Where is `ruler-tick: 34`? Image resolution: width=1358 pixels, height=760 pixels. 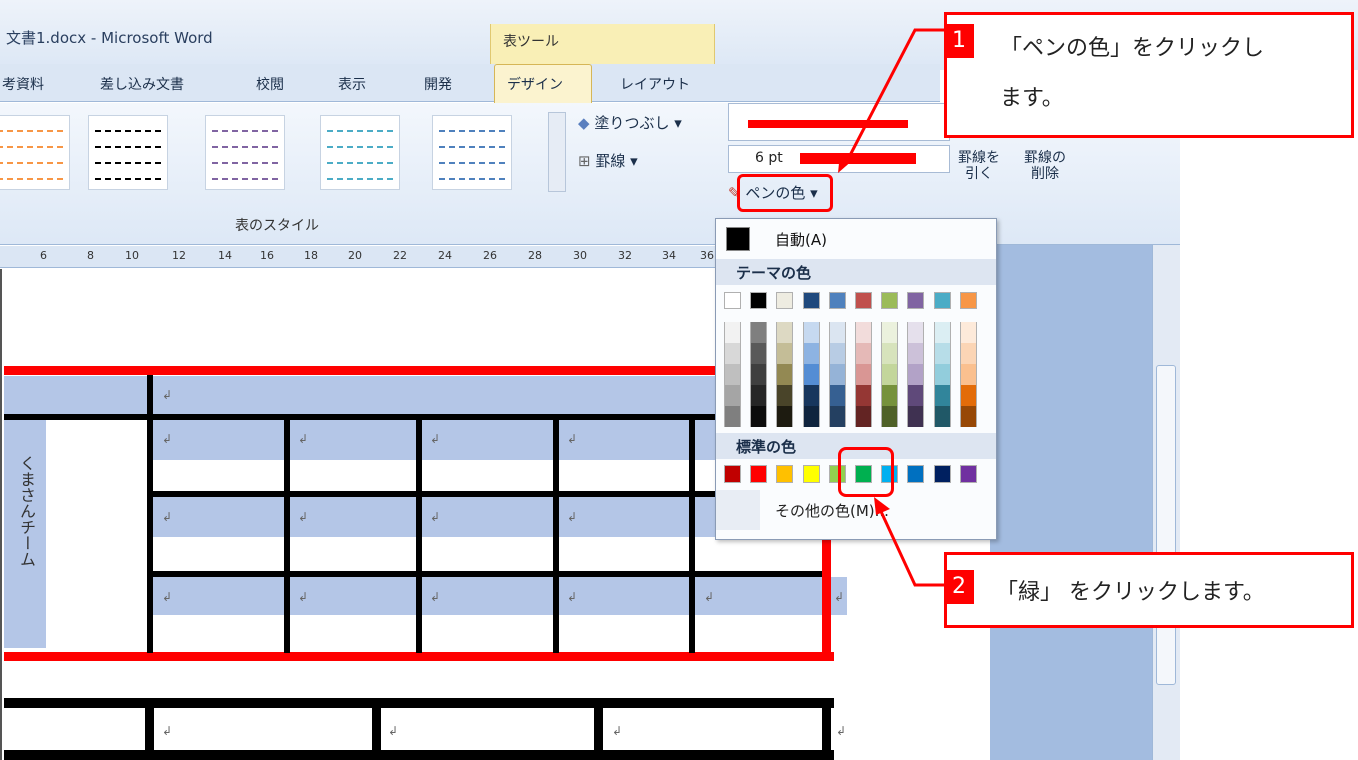 ruler-tick: 34 is located at coordinates (669, 255).